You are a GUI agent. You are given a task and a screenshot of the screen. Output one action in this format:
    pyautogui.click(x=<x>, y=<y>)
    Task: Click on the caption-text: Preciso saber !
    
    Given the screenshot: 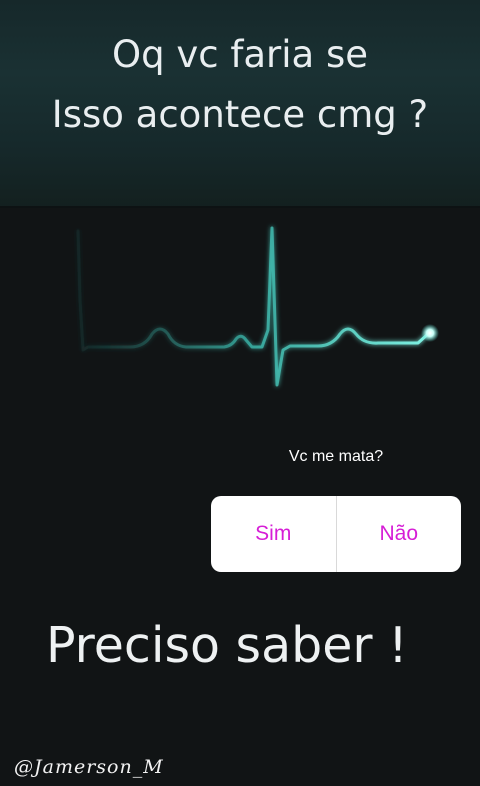 What is the action you would take?
    pyautogui.click(x=227, y=645)
    